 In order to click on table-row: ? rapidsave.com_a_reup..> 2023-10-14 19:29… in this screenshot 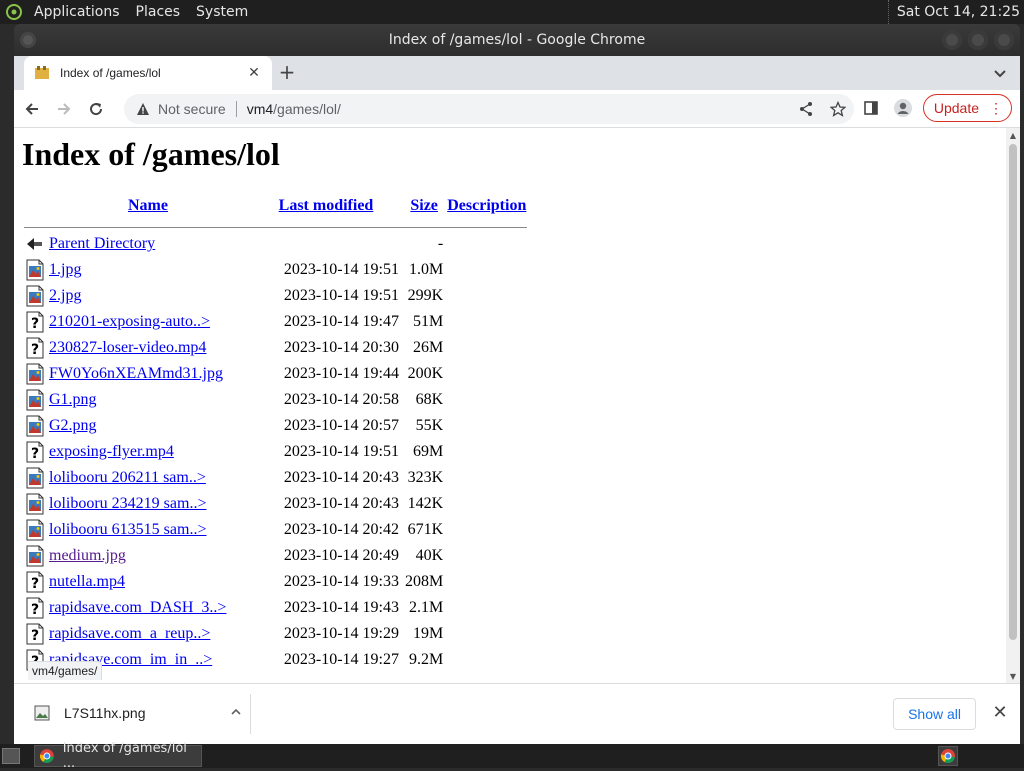, I will do `click(275, 634)`.